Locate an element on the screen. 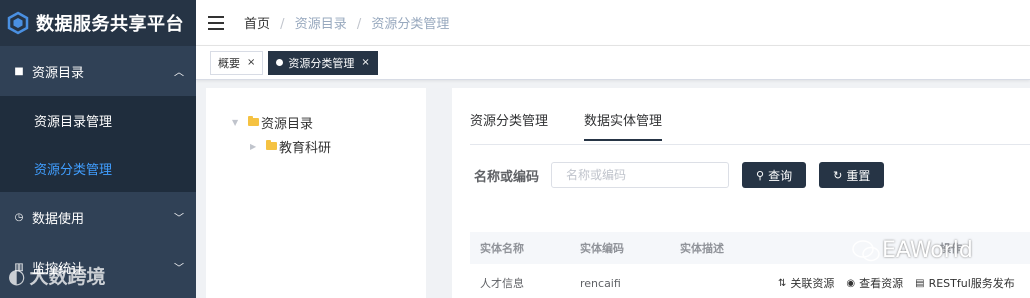 The width and height of the screenshot is (1030, 298). cell-entity-name: 人才信息 is located at coordinates (502, 283).